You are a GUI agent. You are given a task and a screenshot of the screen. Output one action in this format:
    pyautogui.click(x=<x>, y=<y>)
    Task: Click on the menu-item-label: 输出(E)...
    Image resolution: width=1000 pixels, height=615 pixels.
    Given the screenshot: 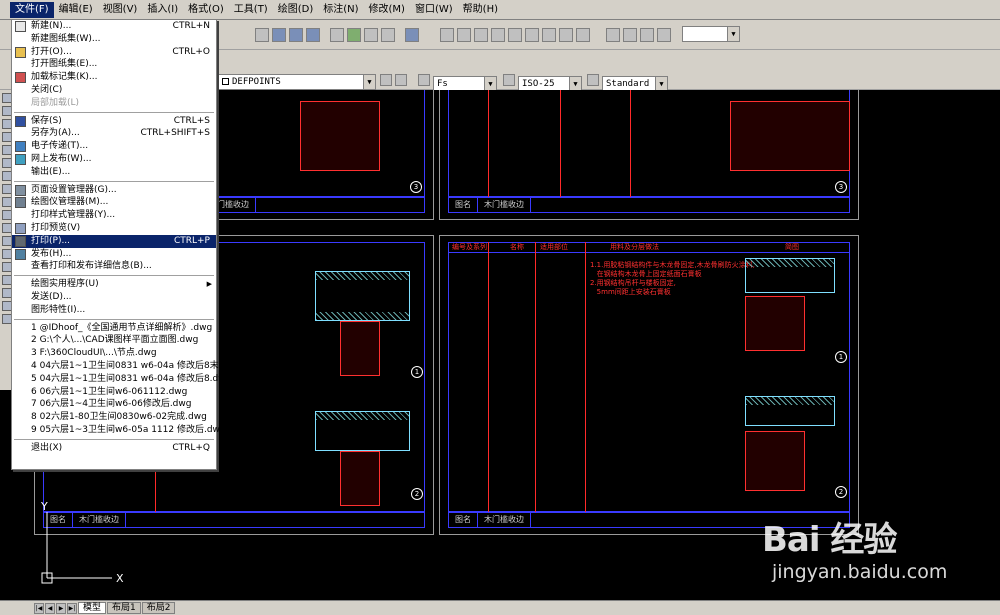 What is the action you would take?
    pyautogui.click(x=51, y=171)
    